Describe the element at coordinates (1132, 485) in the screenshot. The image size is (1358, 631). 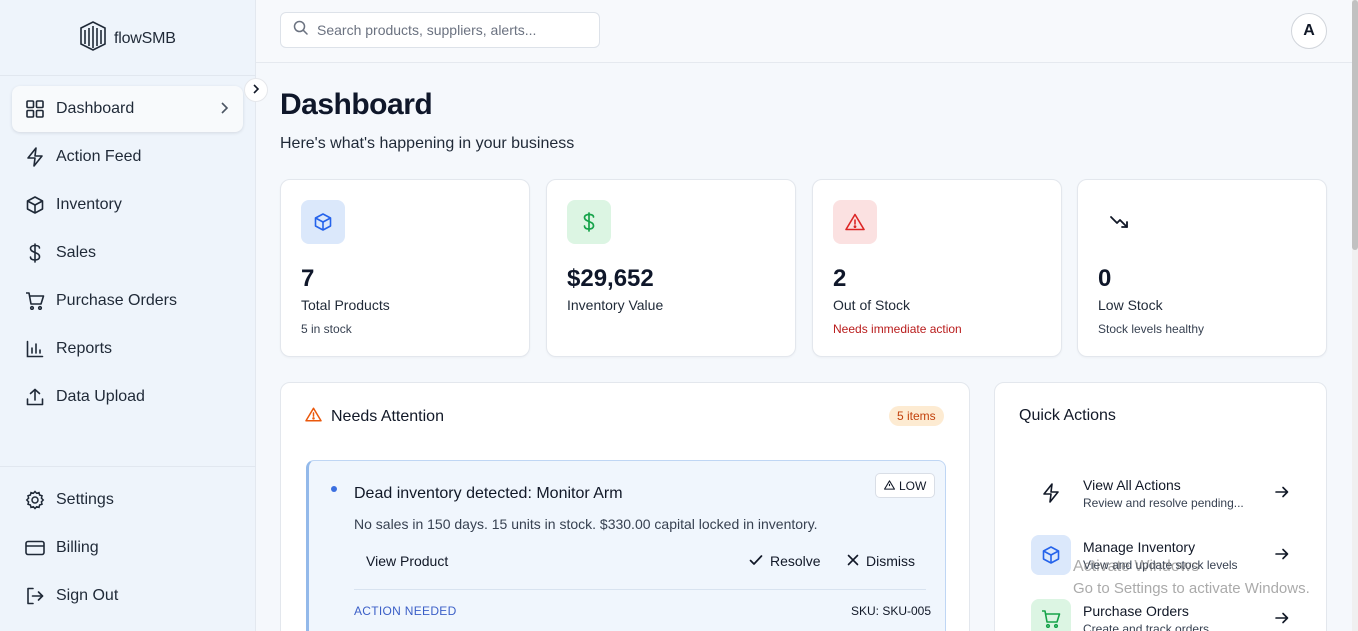
I see `quick-action-title: View All Actions` at that location.